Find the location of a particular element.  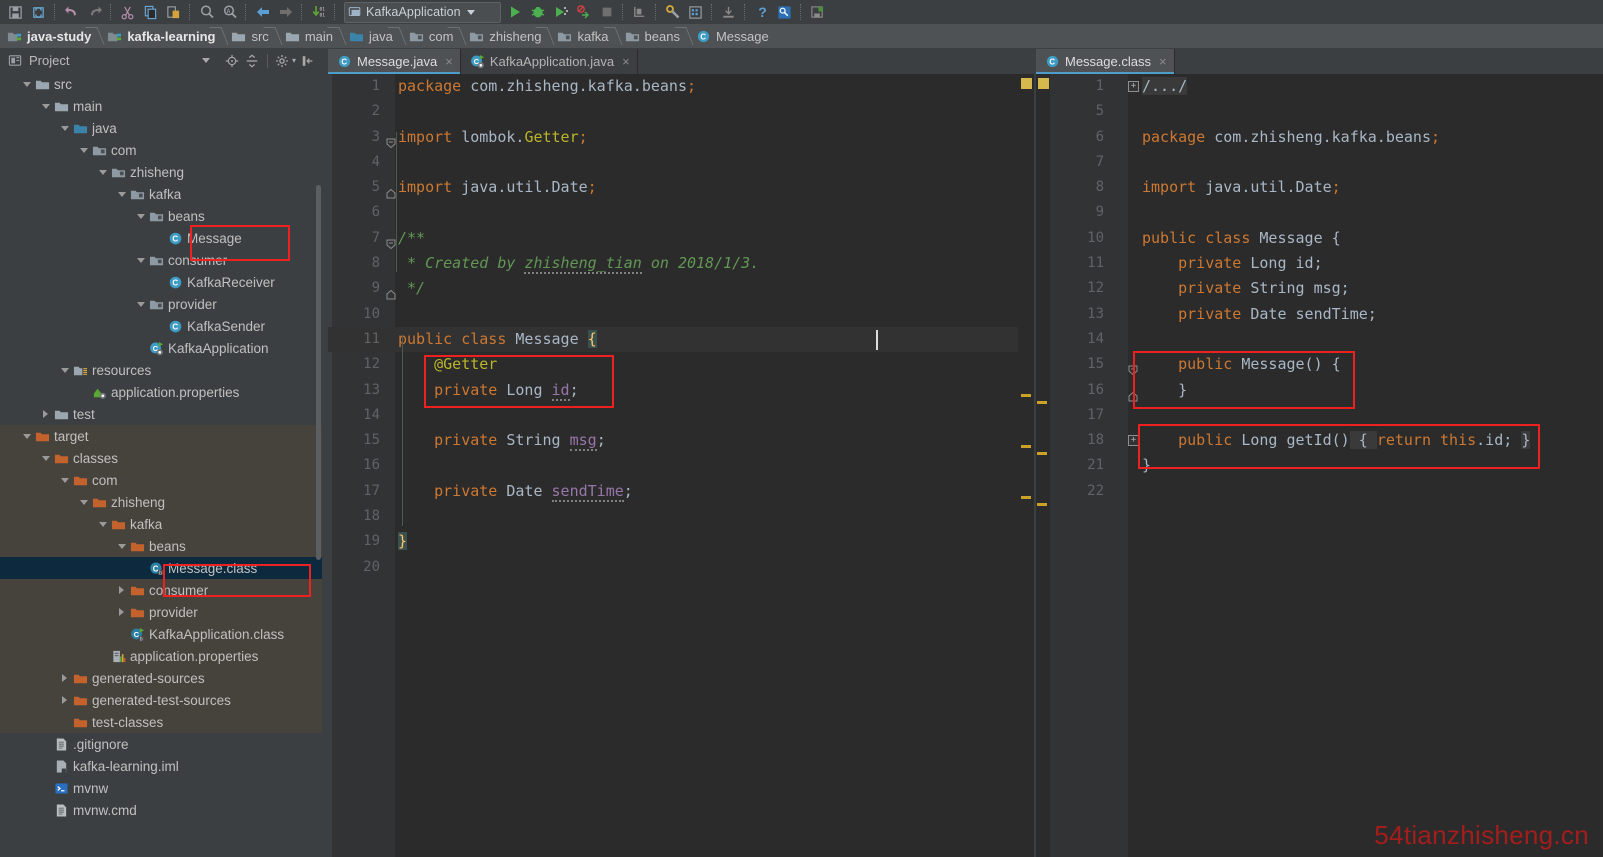

code-line: 7 is located at coordinates (1319, 162).